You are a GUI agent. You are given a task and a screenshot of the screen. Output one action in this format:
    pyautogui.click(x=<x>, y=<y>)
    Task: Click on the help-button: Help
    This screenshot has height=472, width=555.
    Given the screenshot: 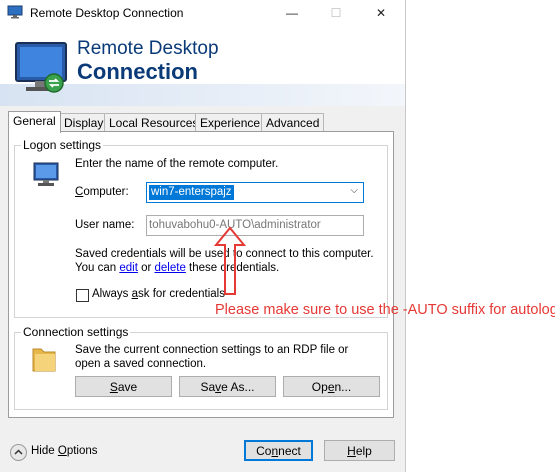 What is the action you would take?
    pyautogui.click(x=359, y=450)
    